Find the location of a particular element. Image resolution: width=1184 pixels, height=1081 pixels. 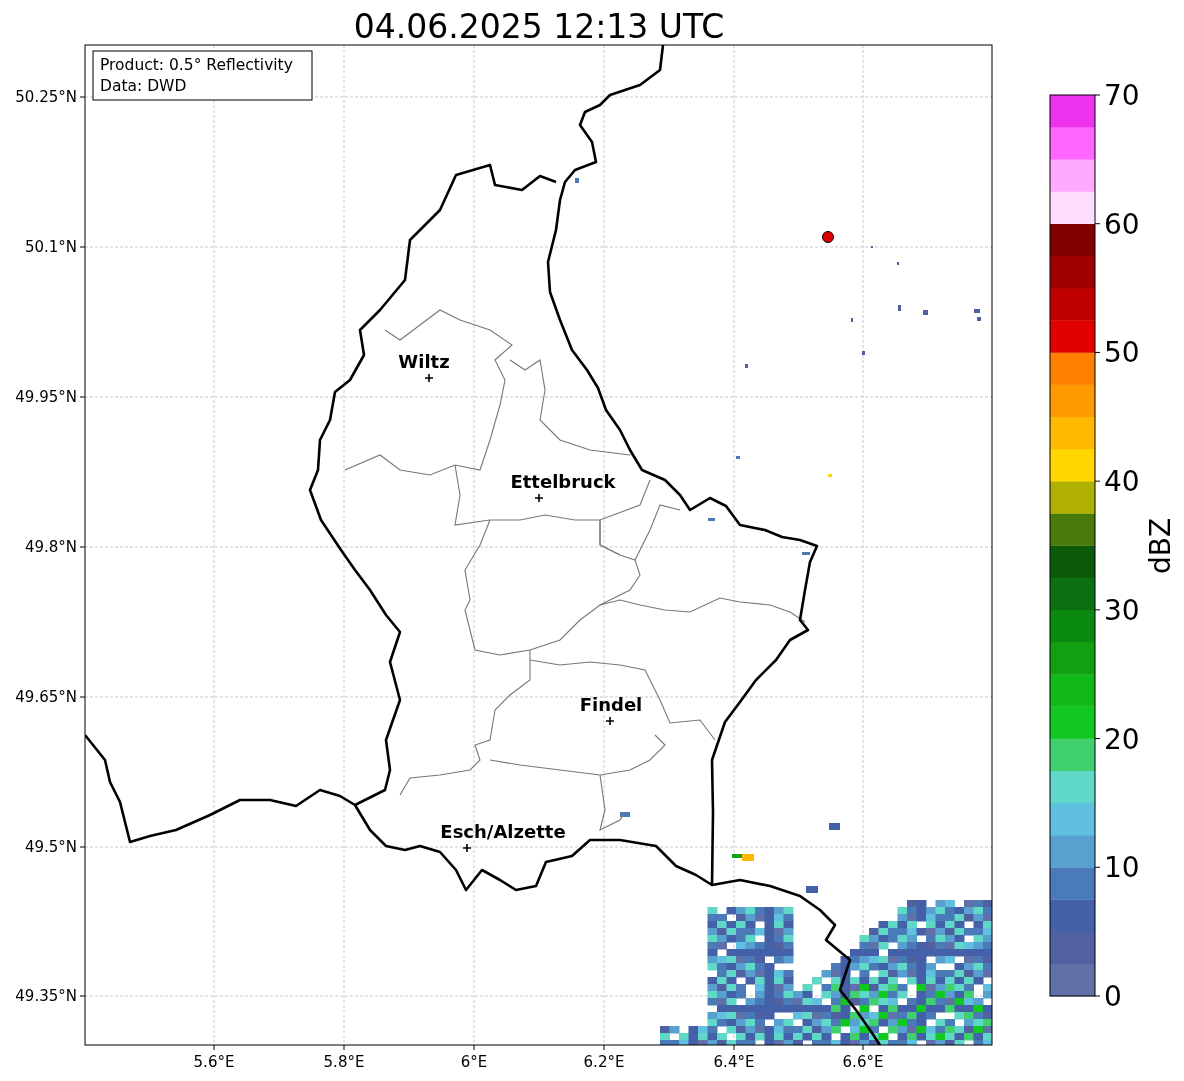

latitude-label: 50.25°N is located at coordinates (46, 97).